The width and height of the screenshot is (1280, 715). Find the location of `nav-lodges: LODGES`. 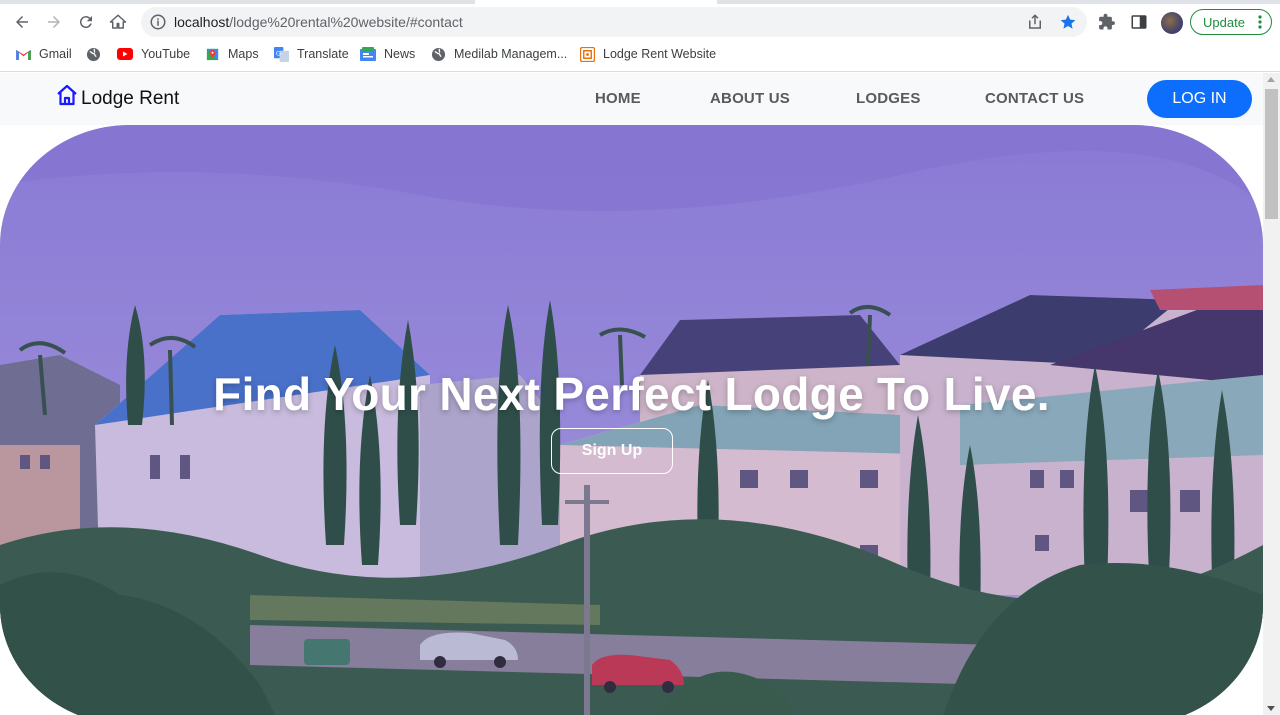

nav-lodges: LODGES is located at coordinates (888, 98).